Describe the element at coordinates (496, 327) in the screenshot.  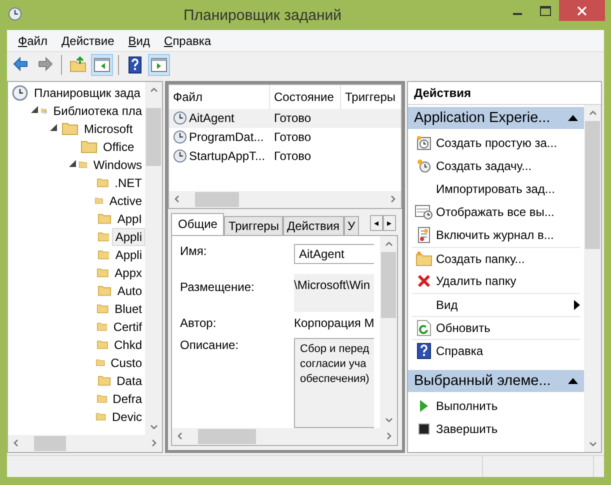
I see `action-item: Обновить` at that location.